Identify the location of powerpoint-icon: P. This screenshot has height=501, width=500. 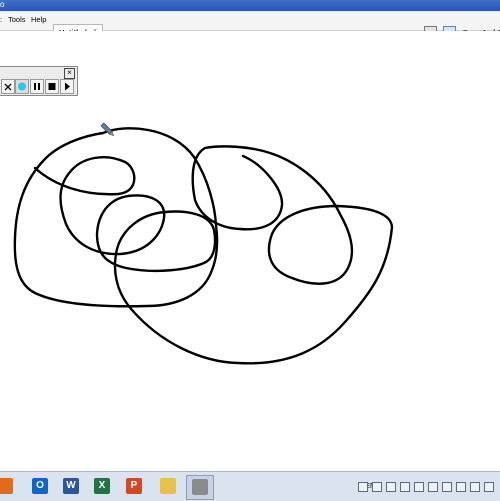
(134, 486).